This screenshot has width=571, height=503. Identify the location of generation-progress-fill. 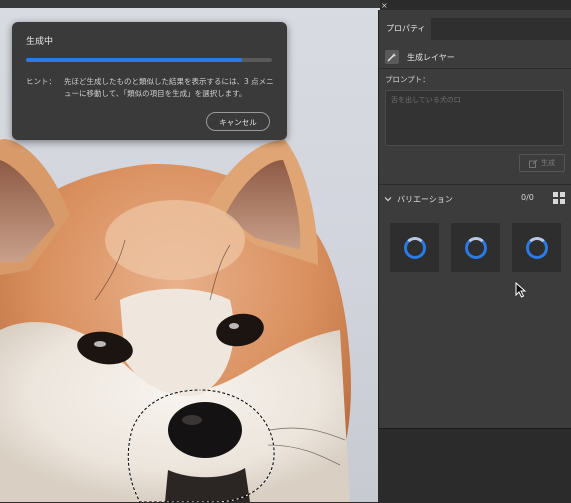
(134, 60).